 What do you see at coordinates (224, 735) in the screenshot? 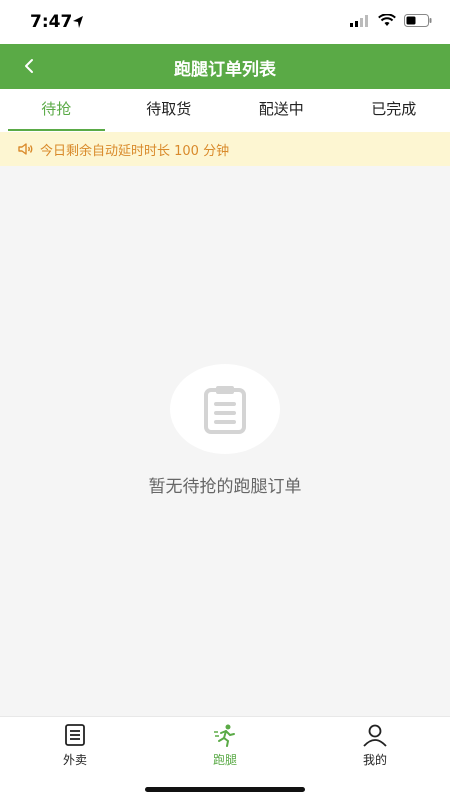
I see `runner-icon` at bounding box center [224, 735].